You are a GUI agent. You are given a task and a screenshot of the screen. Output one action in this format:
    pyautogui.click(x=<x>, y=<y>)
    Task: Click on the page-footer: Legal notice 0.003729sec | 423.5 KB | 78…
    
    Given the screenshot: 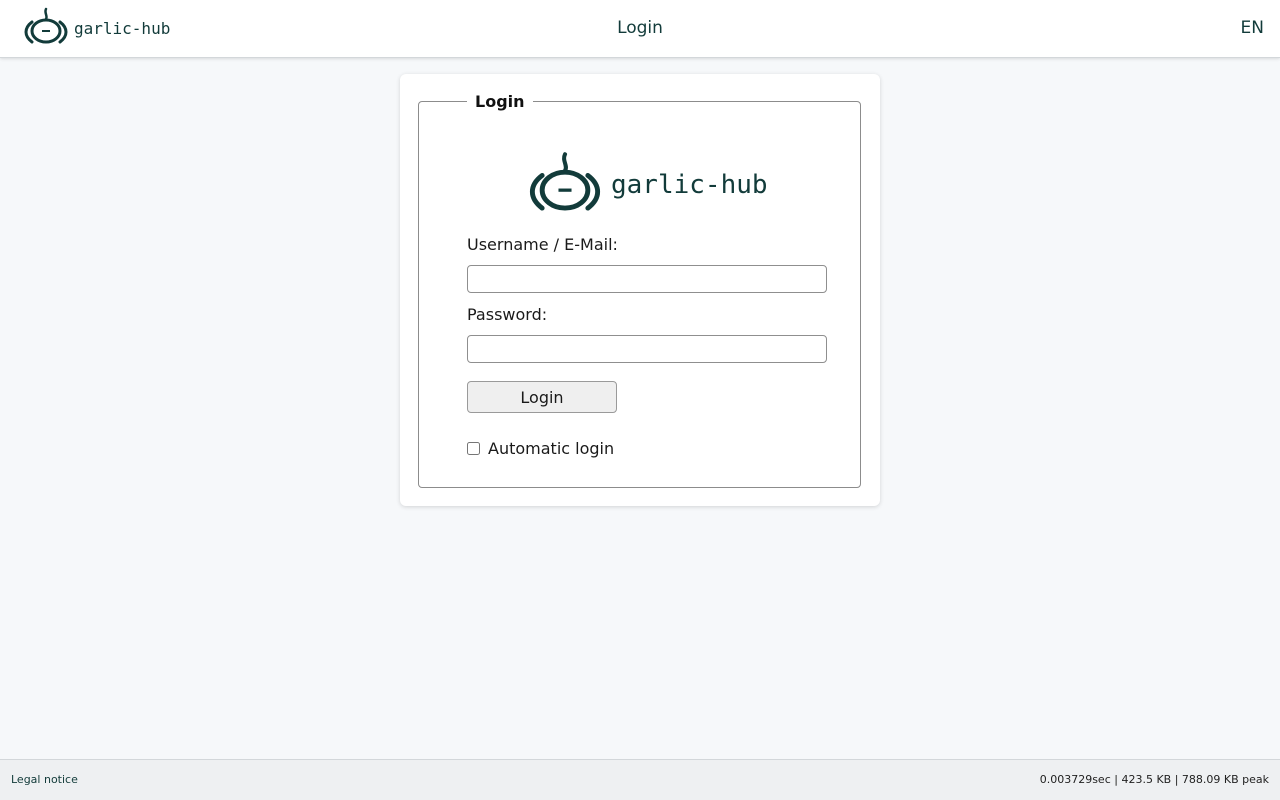 What is the action you would take?
    pyautogui.click(x=640, y=779)
    